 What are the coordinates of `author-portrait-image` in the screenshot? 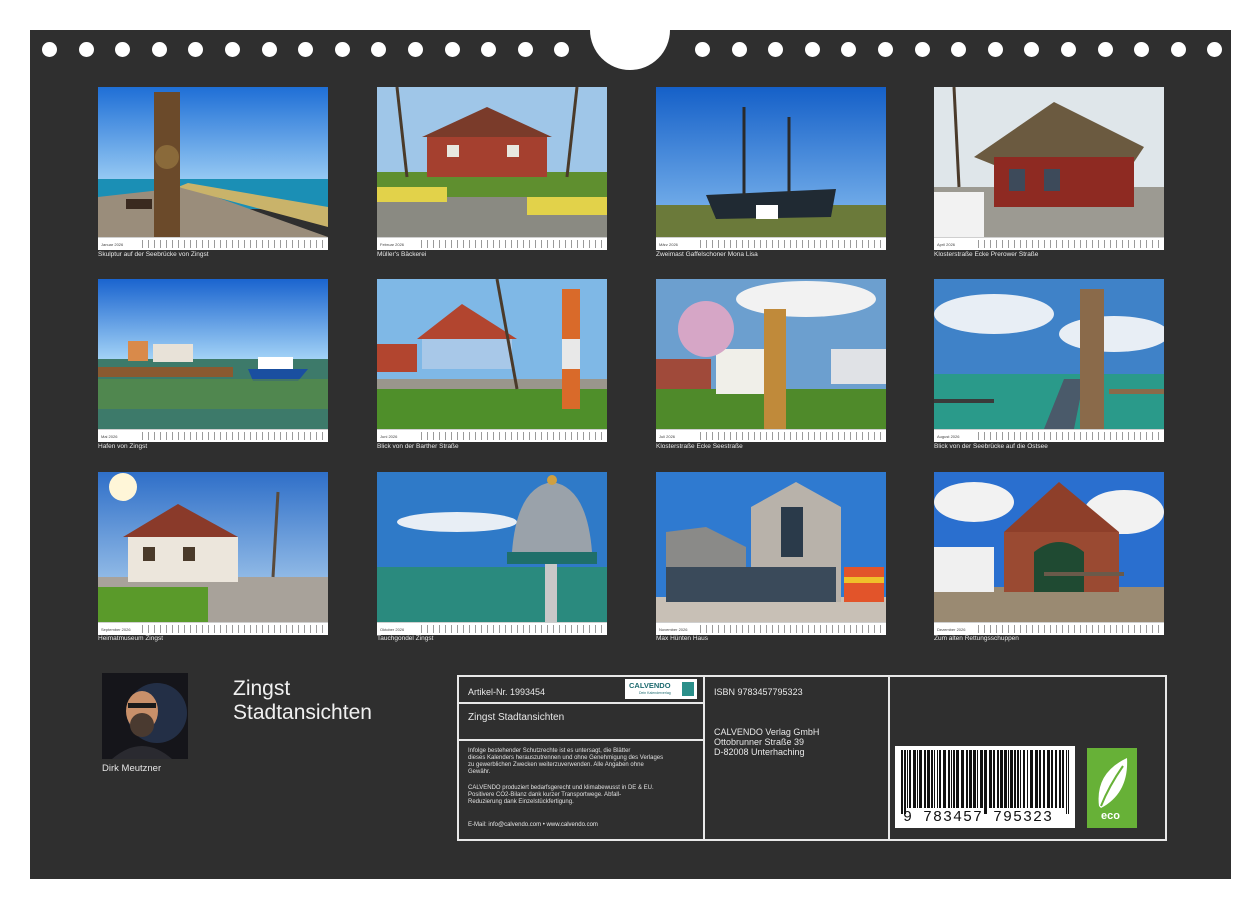 It's located at (145, 716).